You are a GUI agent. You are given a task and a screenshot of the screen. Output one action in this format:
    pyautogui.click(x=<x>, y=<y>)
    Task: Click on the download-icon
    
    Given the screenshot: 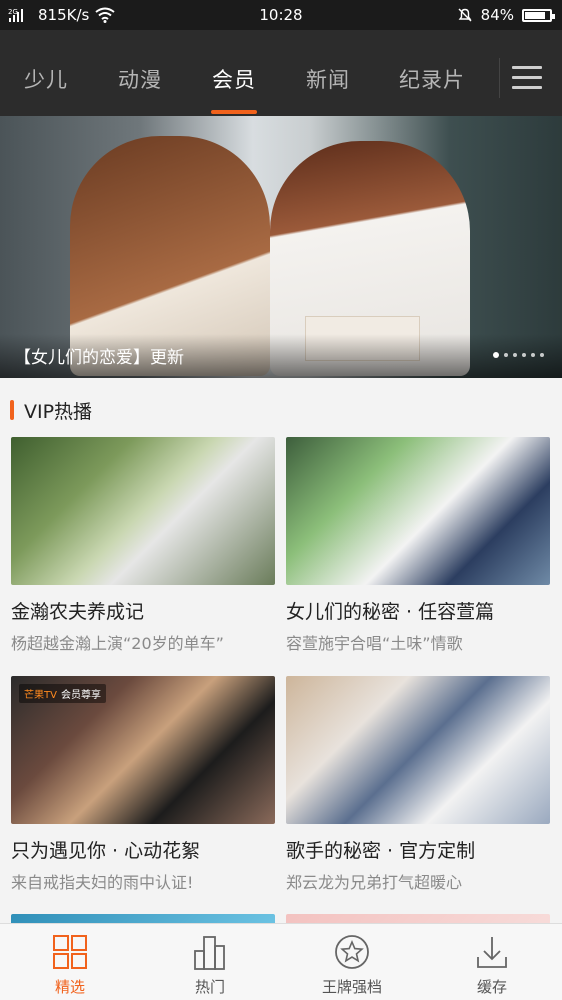 What is the action you would take?
    pyautogui.click(x=492, y=952)
    